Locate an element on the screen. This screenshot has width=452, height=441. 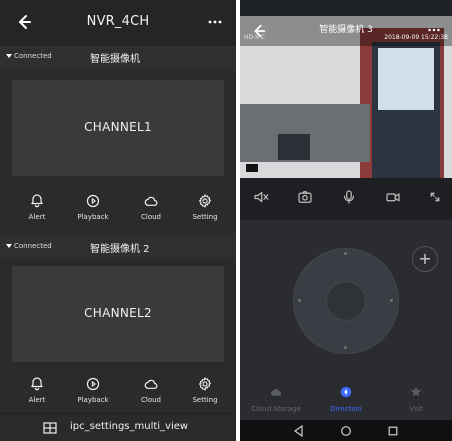
star-icon is located at coordinates (416, 391).